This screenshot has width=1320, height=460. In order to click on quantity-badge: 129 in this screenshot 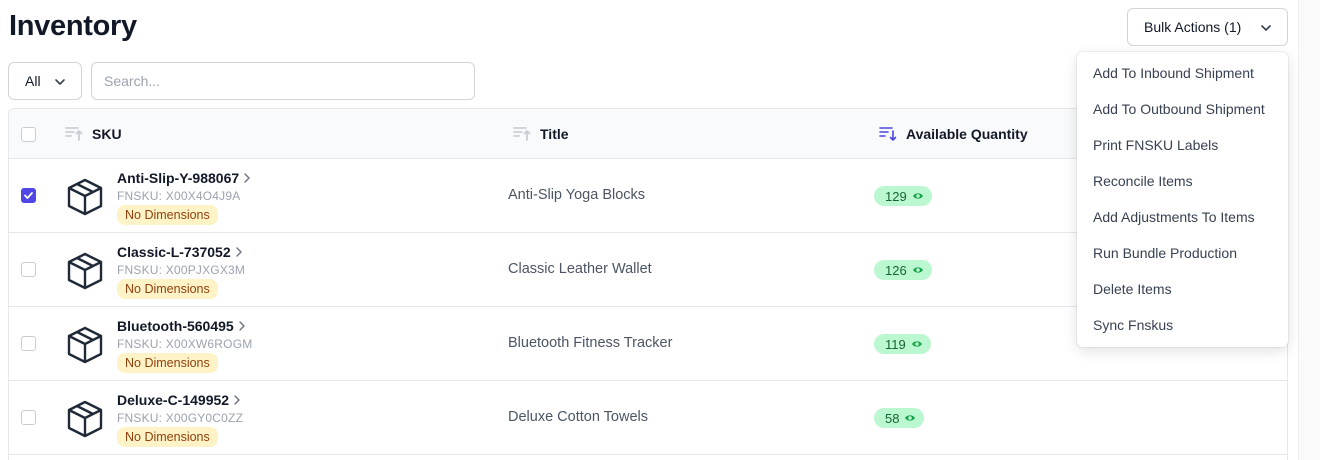, I will do `click(903, 196)`.